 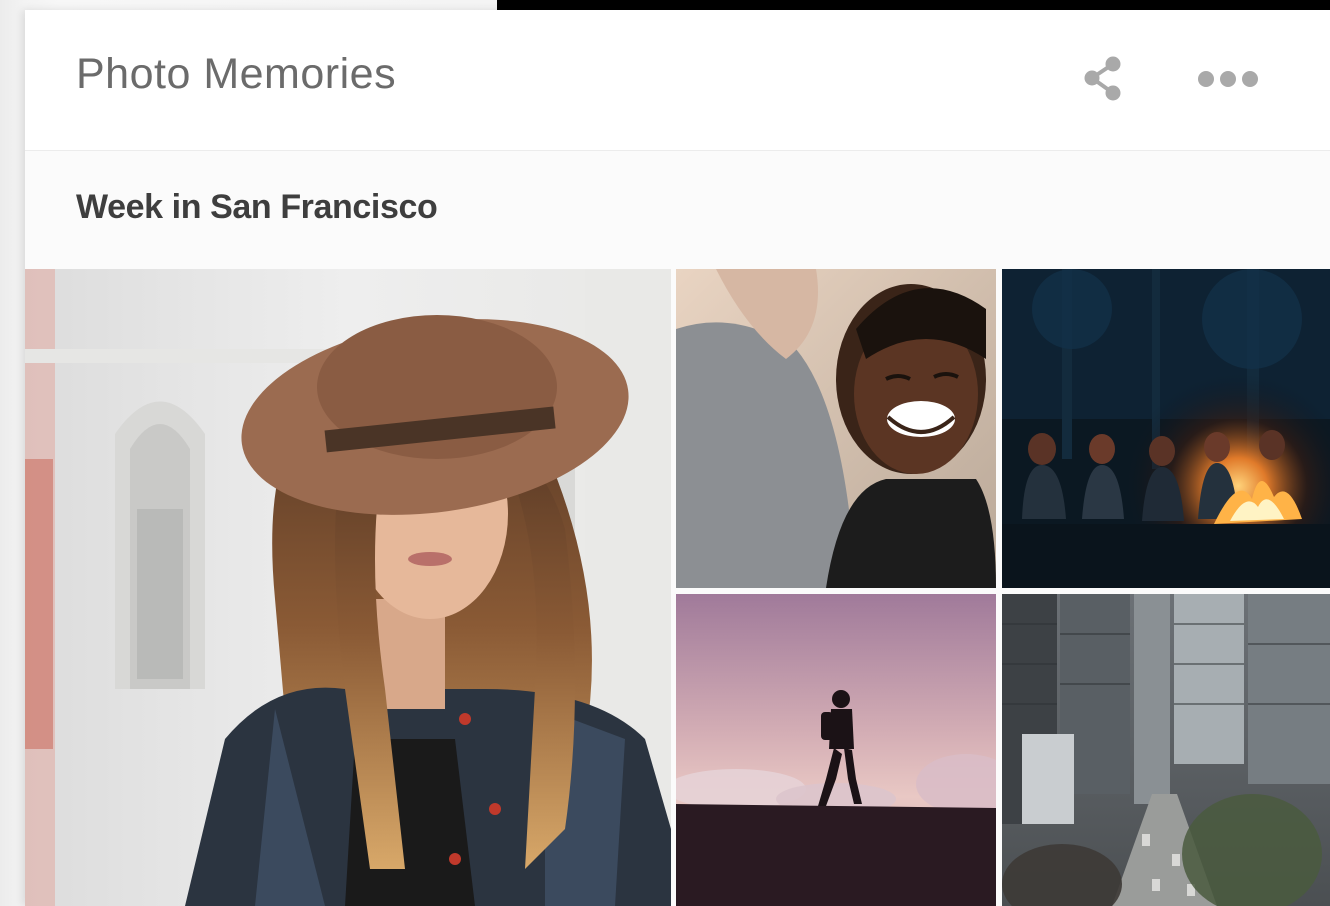 I want to click on more-icon, so click(x=1228, y=79).